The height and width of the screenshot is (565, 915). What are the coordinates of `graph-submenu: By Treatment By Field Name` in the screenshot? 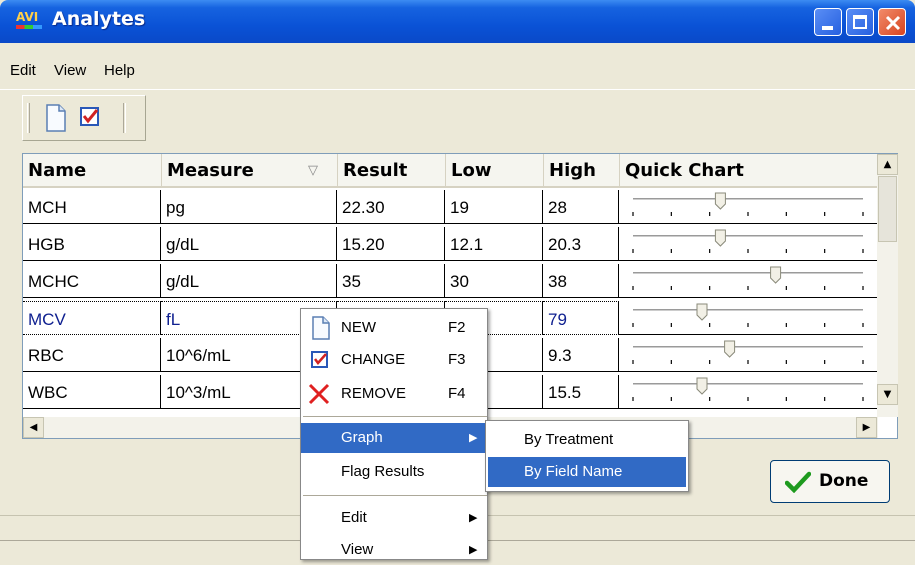 It's located at (587, 456).